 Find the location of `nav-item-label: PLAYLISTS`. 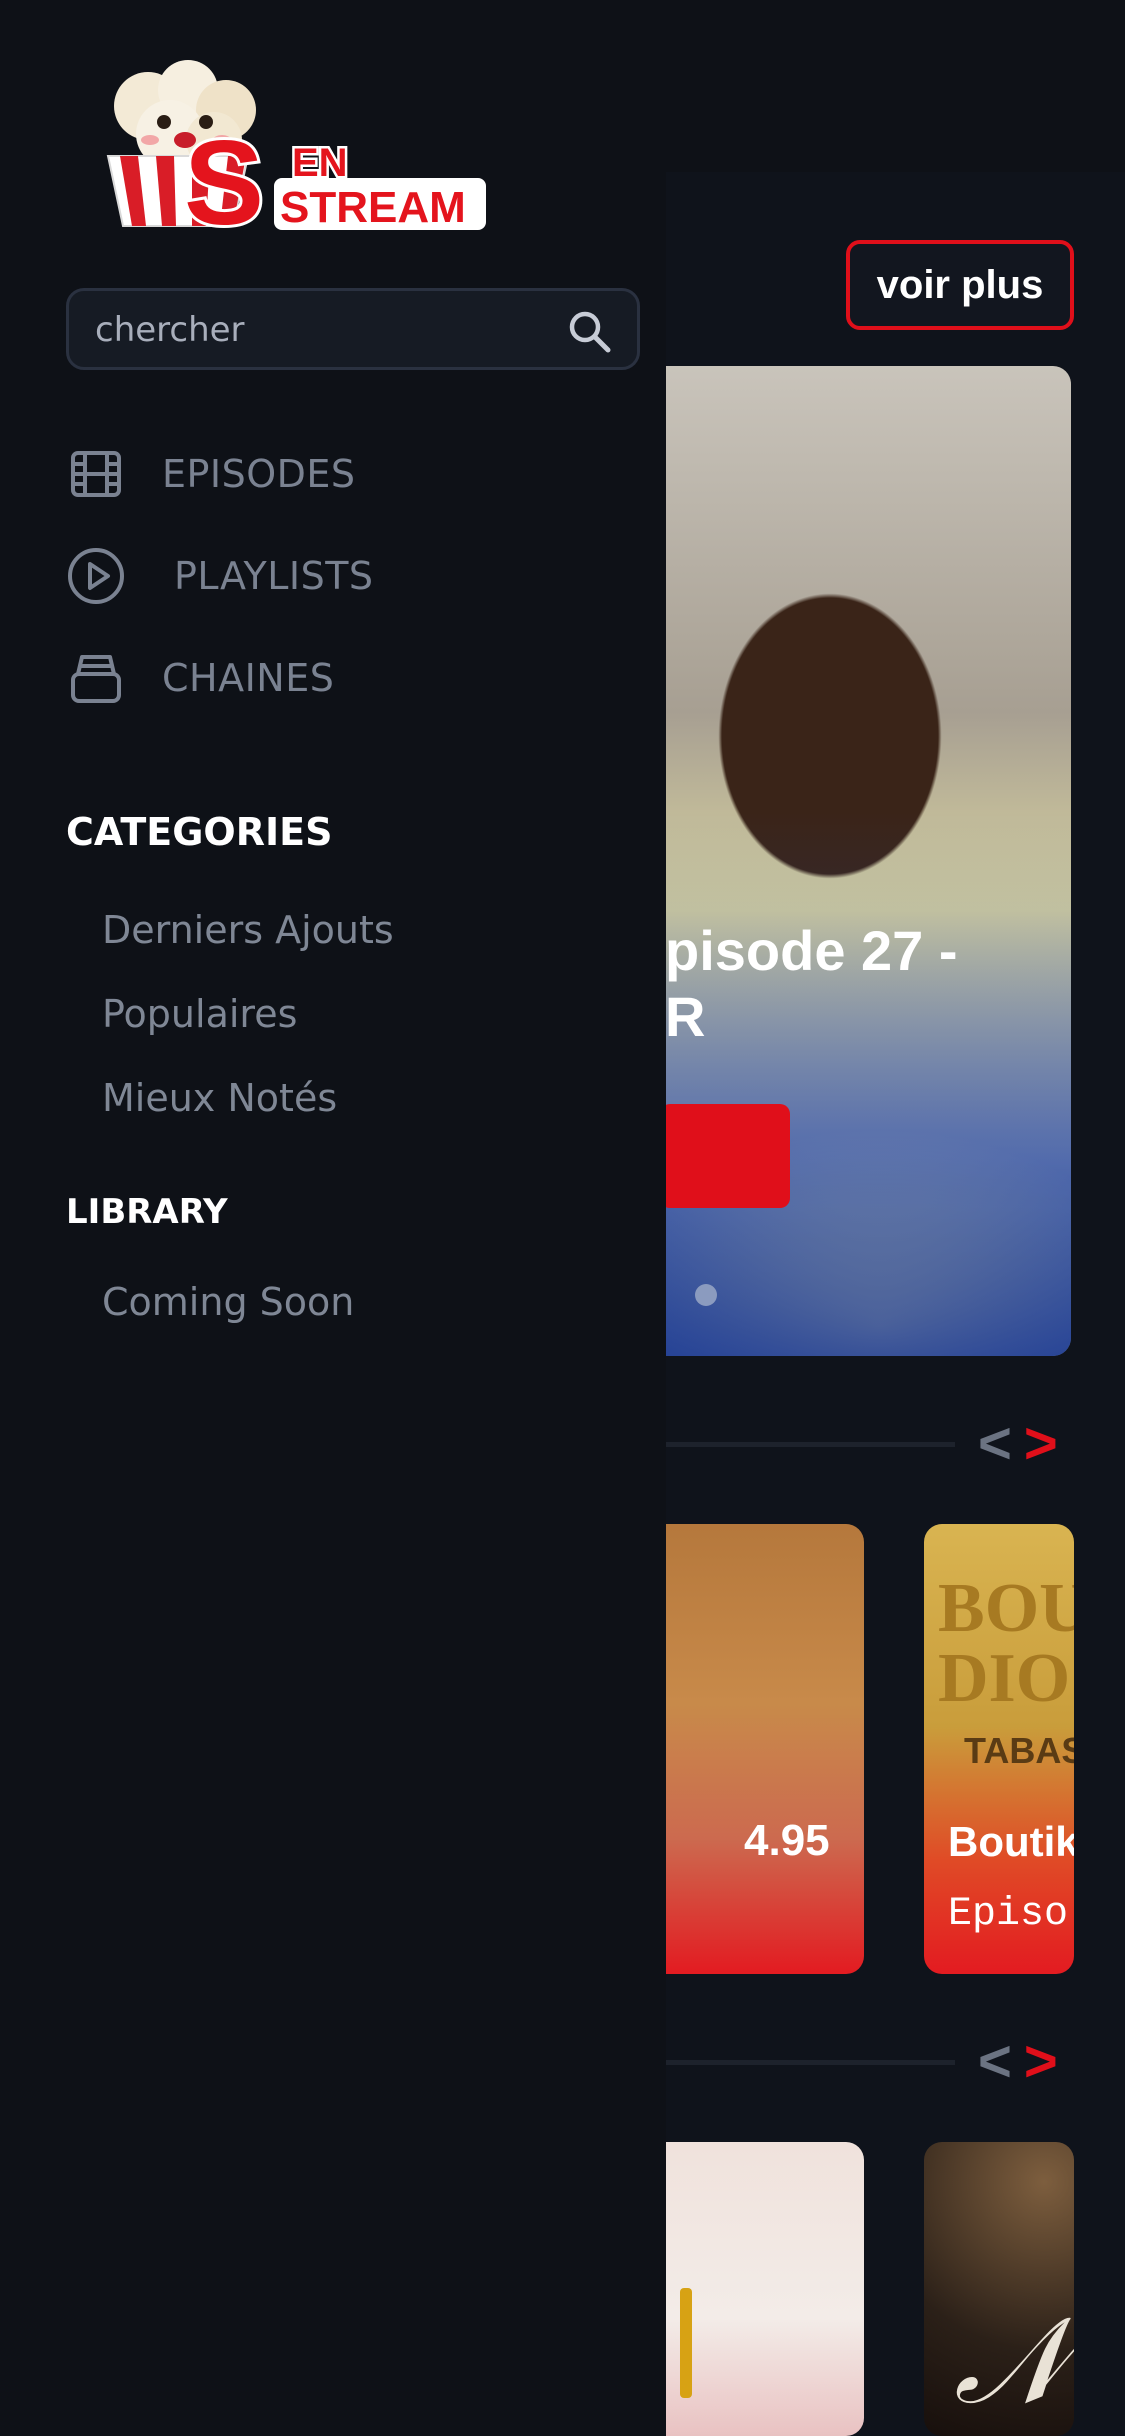

nav-item-label: PLAYLISTS is located at coordinates (274, 576).